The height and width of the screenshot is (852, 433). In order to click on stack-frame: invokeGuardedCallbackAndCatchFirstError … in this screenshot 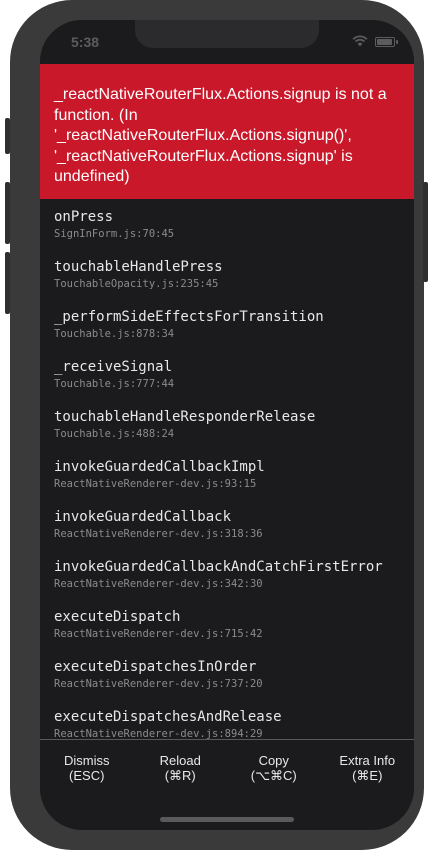, I will do `click(227, 574)`.